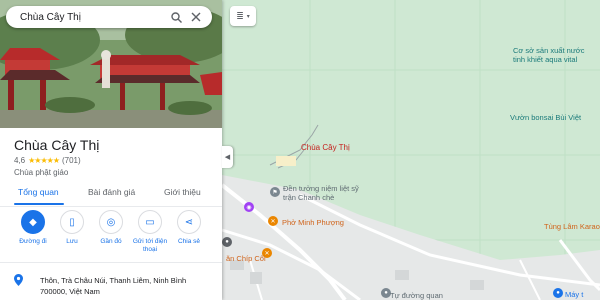  Describe the element at coordinates (71, 160) in the screenshot. I see `review-count: (701)` at that location.